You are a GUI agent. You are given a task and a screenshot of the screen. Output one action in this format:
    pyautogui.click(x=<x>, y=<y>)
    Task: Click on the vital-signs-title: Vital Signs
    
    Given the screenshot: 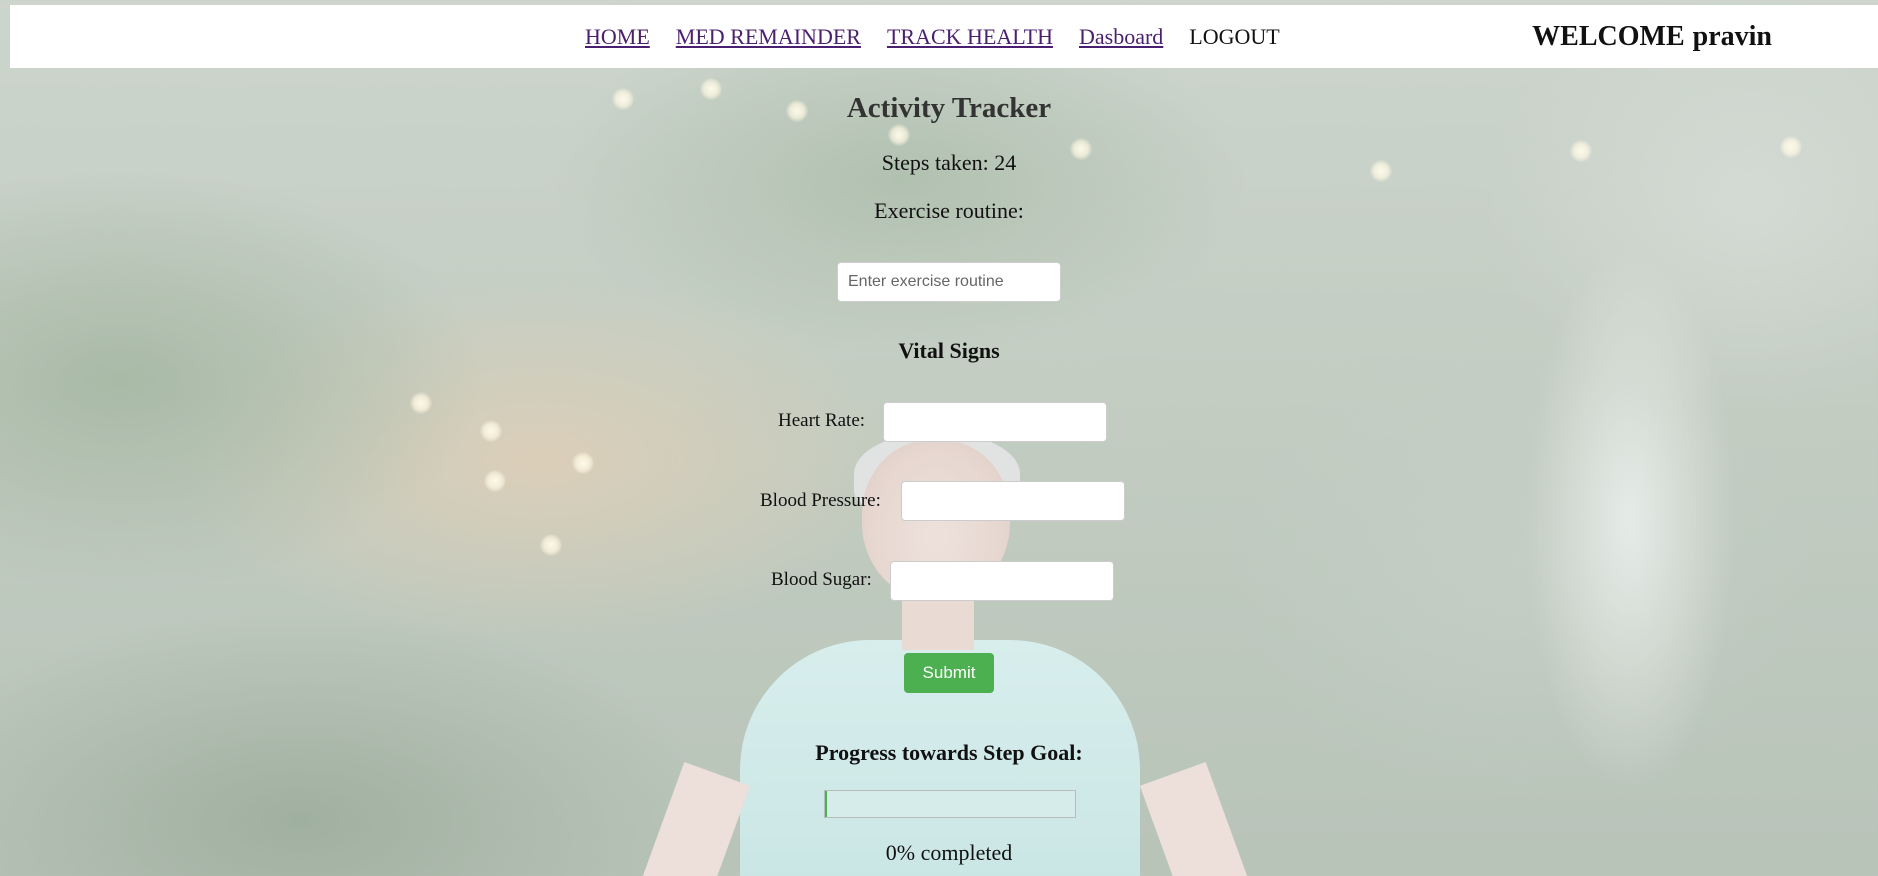 What is the action you would take?
    pyautogui.click(x=949, y=350)
    